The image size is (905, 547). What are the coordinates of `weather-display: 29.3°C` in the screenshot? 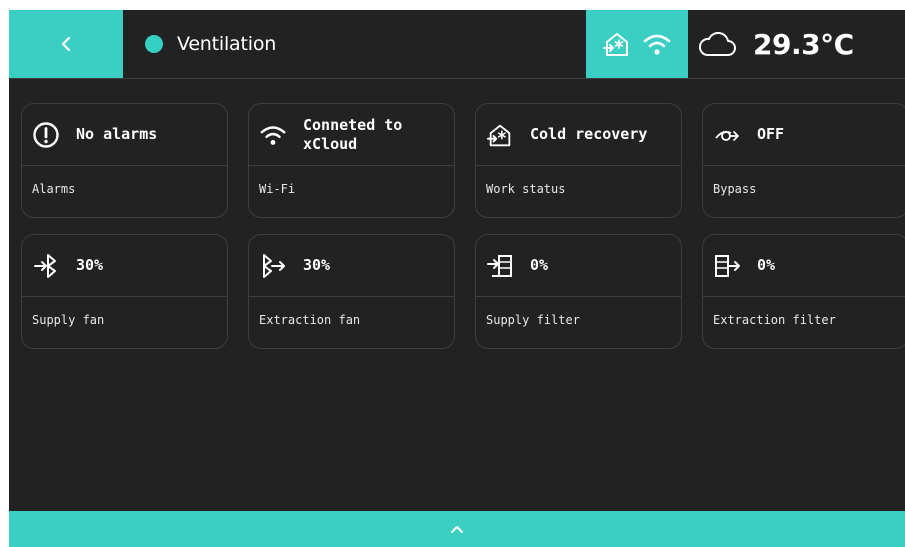 It's located at (774, 44).